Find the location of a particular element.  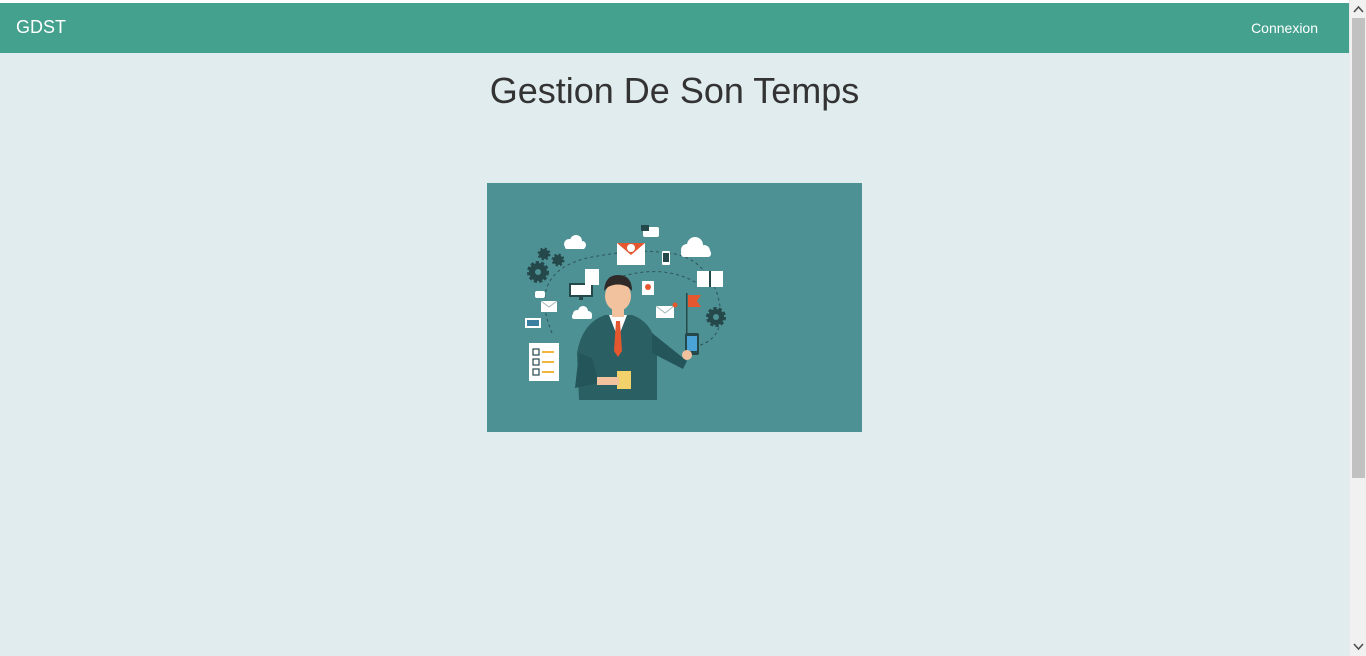

checklist-icon is located at coordinates (544, 362).